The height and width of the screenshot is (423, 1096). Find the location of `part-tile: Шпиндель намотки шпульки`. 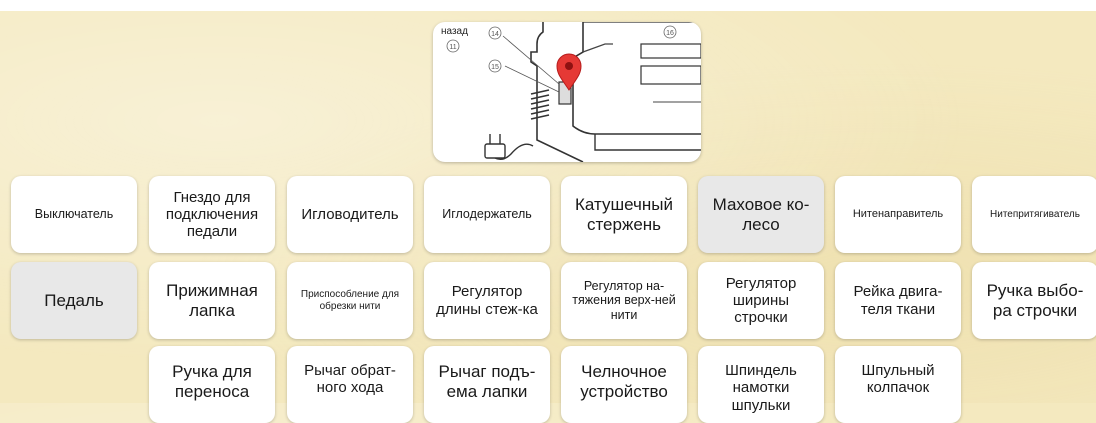

part-tile: Шпиндель намотки шпульки is located at coordinates (761, 384).